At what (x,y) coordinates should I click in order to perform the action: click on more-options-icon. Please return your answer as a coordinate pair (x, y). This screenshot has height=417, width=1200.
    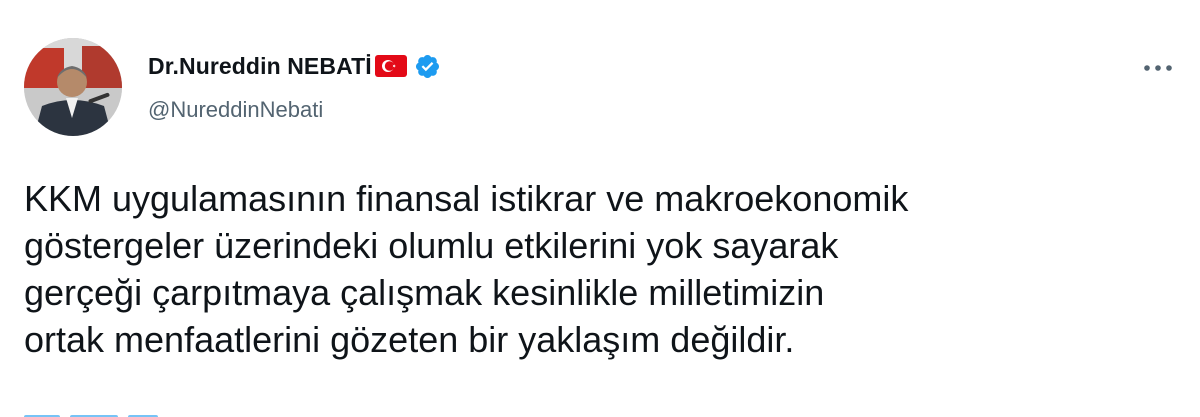
    Looking at the image, I should click on (1158, 68).